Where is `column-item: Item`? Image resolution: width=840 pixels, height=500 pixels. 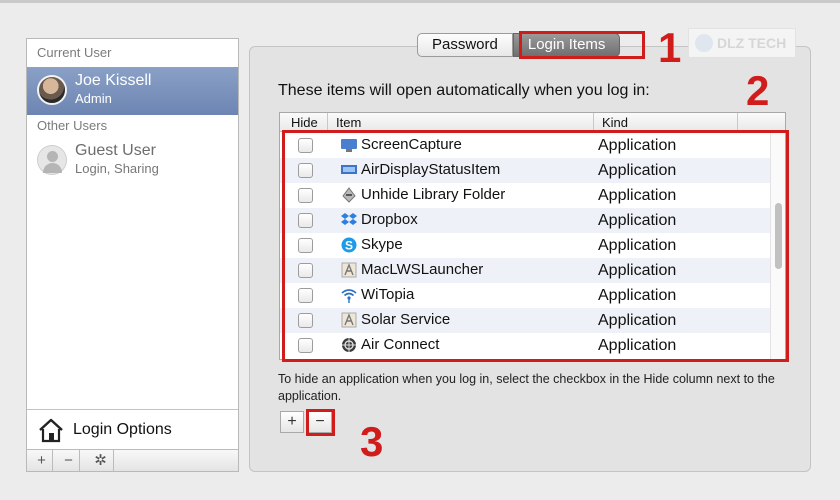
column-item: Item is located at coordinates (348, 122).